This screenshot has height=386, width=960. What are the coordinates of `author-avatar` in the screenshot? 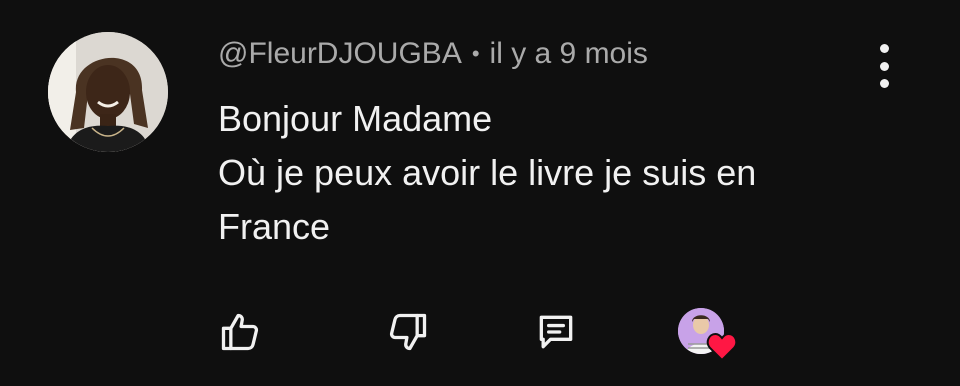 It's located at (108, 92).